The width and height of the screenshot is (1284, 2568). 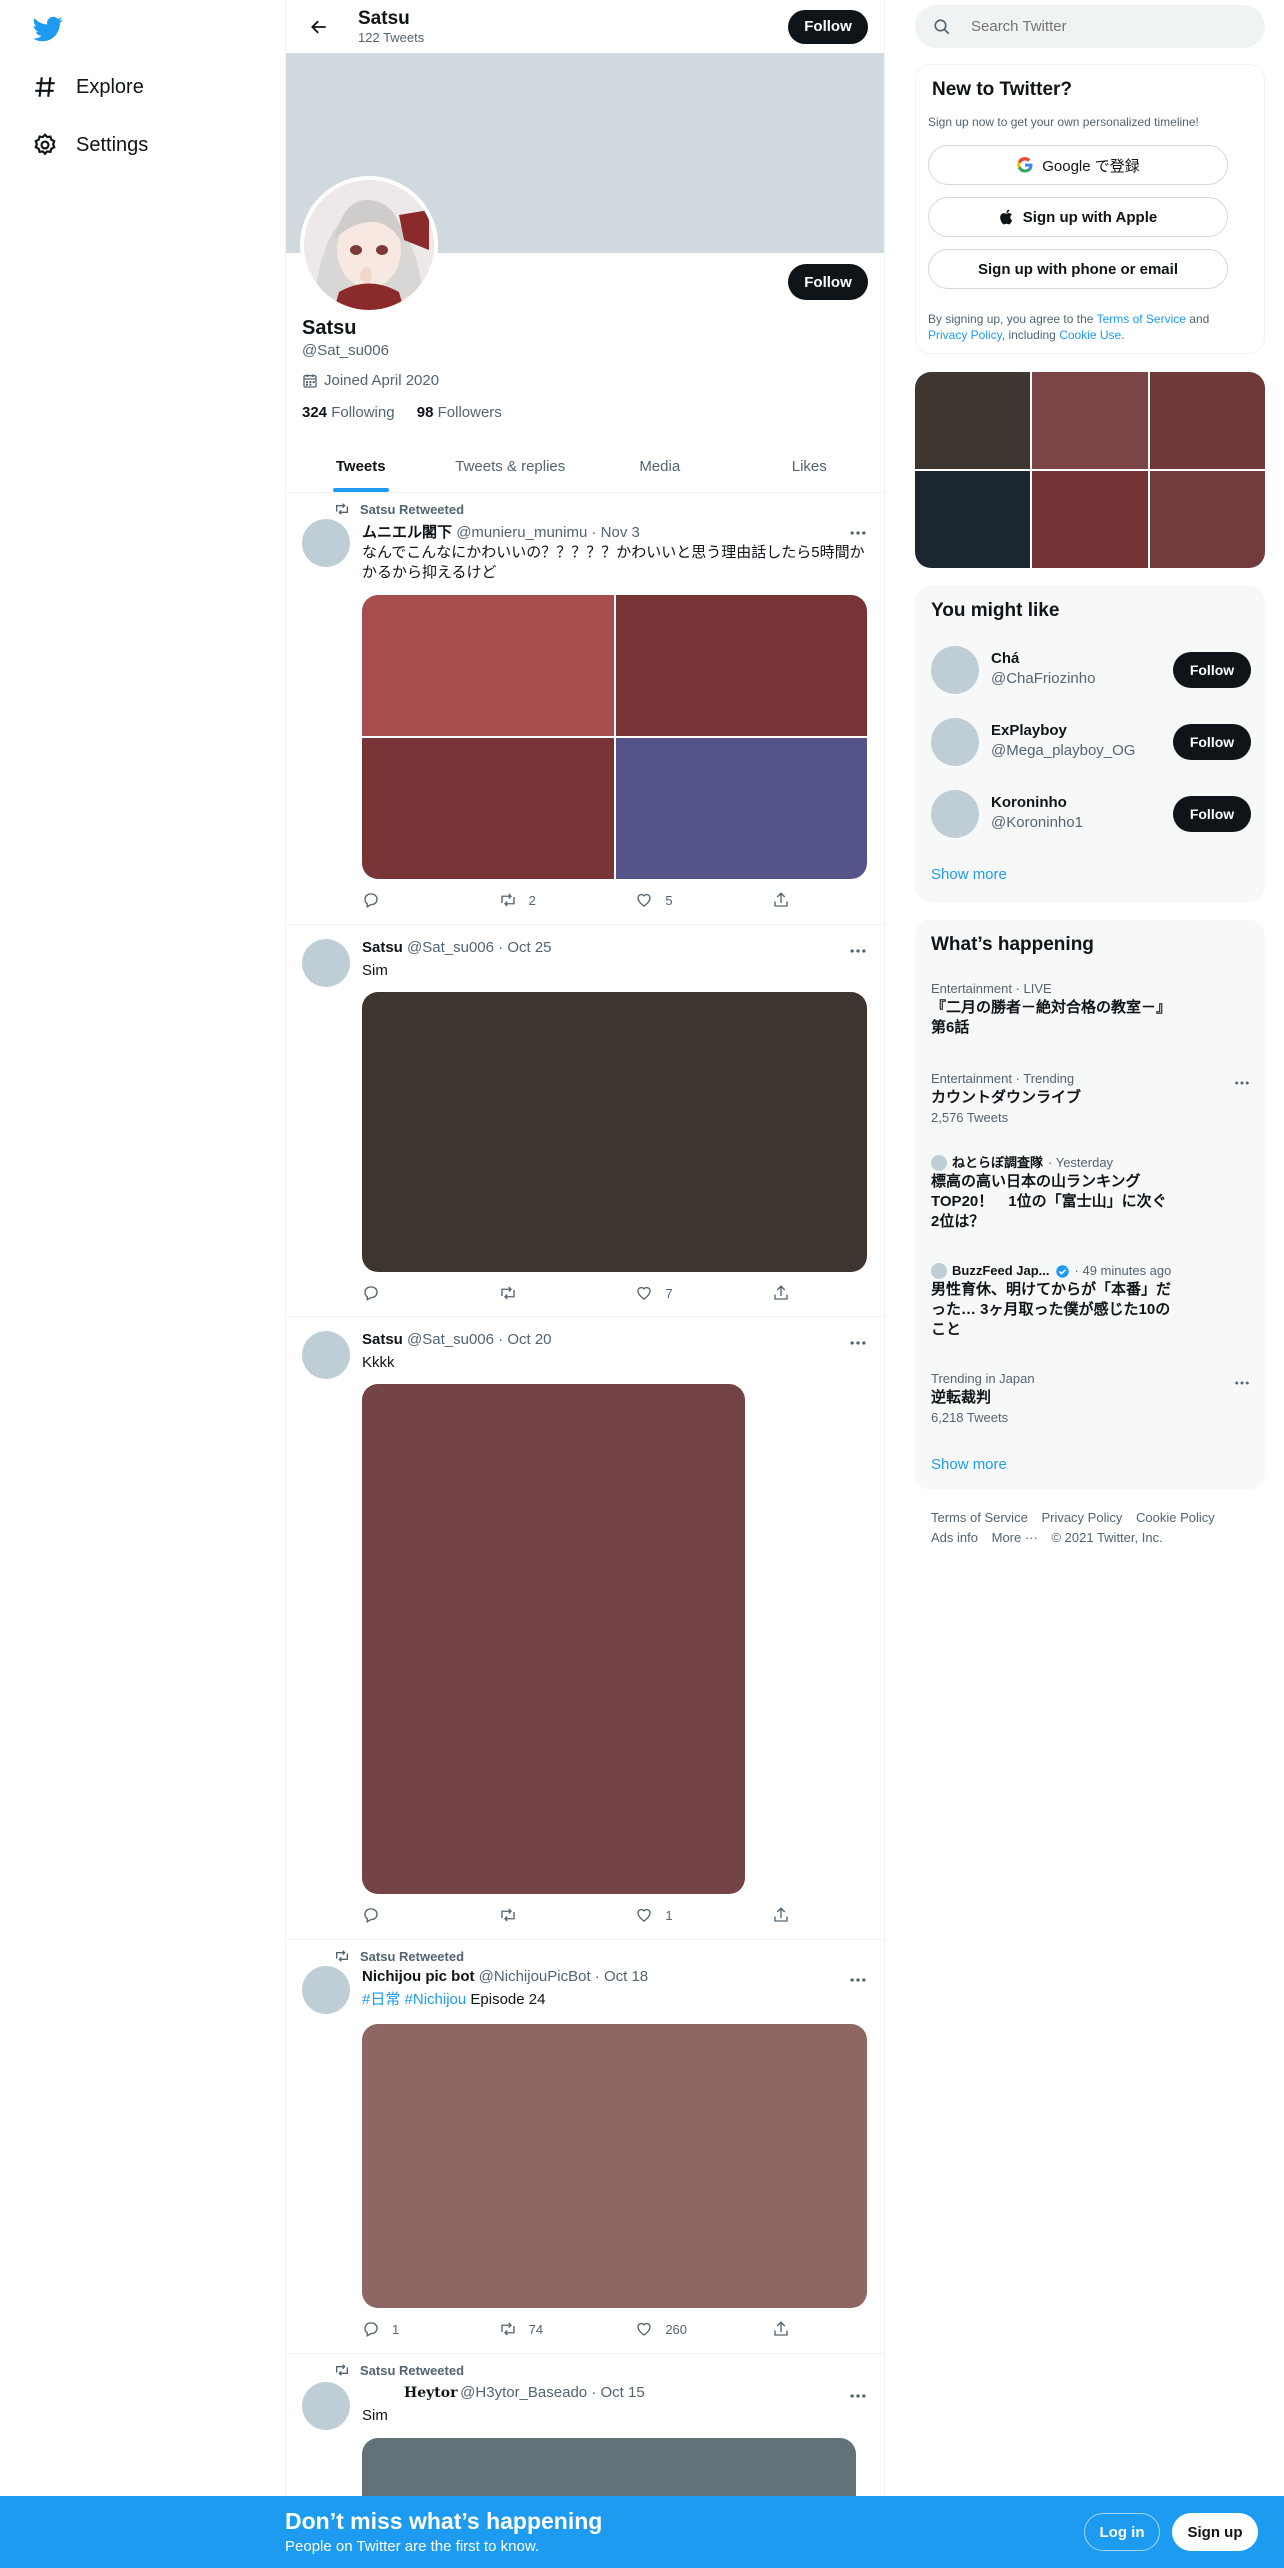 What do you see at coordinates (1081, 1517) in the screenshot?
I see `footer-privacy-link: Privacy Policy` at bounding box center [1081, 1517].